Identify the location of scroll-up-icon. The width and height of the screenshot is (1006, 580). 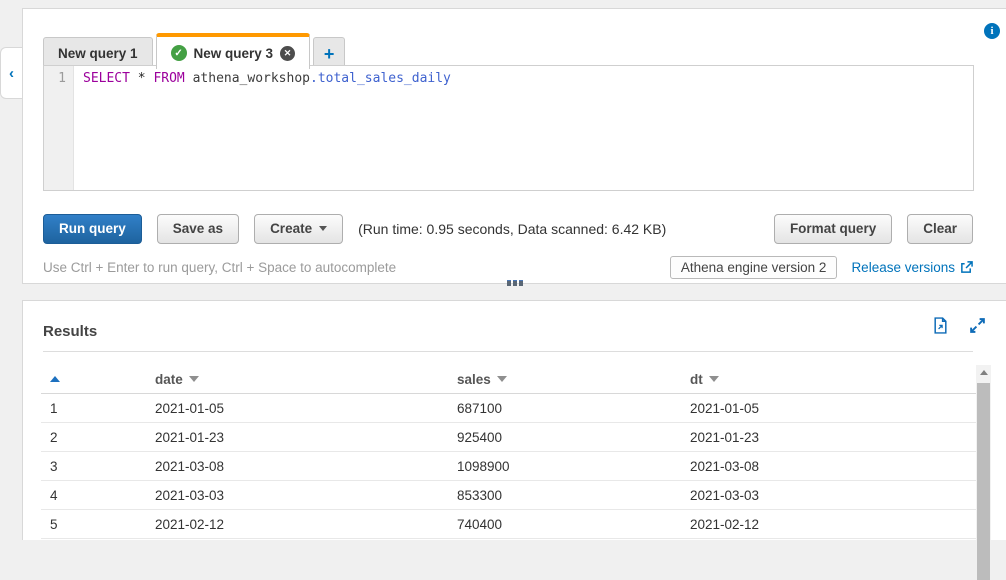
(983, 372).